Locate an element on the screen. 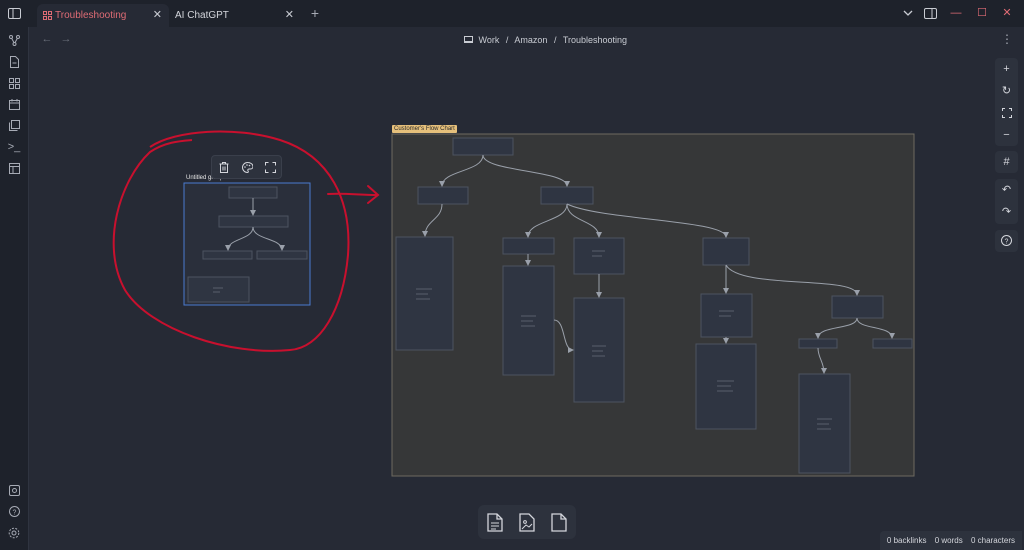  palette-icon is located at coordinates (247, 167).